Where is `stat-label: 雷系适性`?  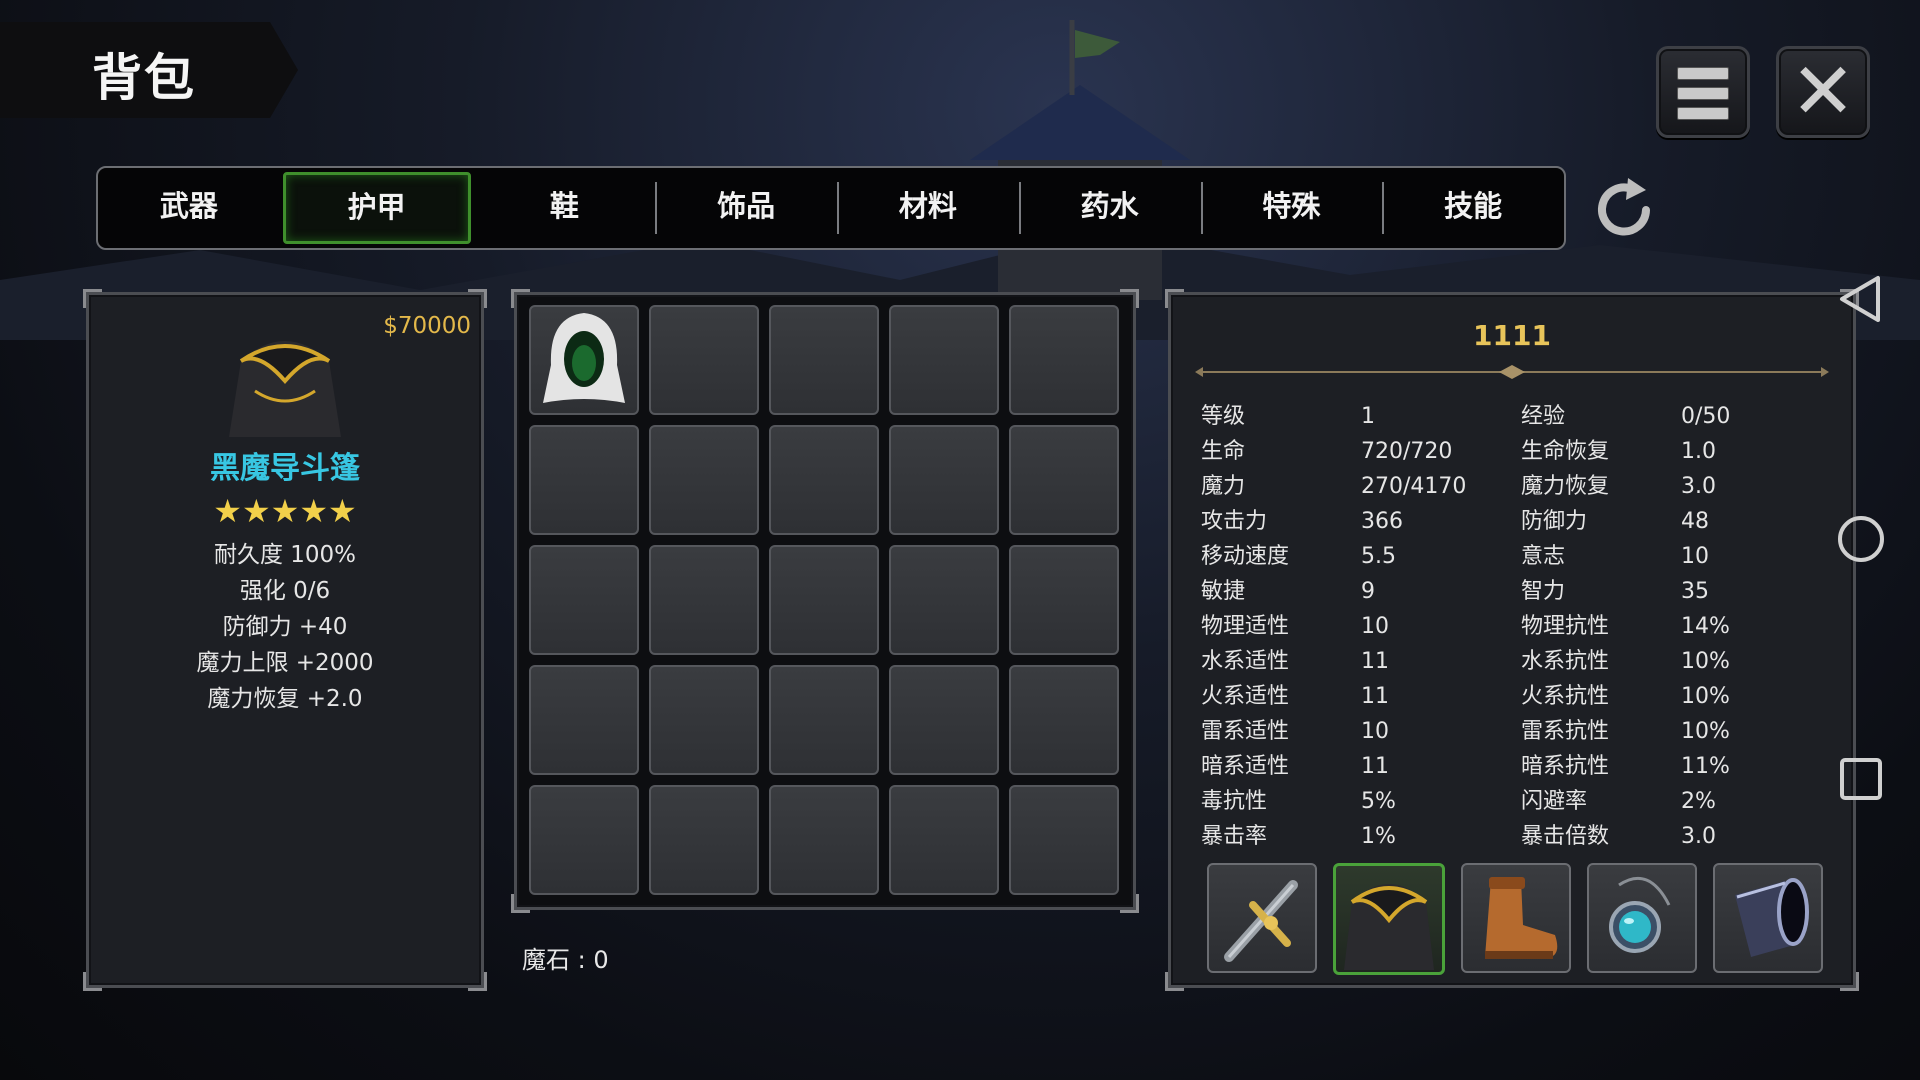
stat-label: 雷系适性 is located at coordinates (1245, 731).